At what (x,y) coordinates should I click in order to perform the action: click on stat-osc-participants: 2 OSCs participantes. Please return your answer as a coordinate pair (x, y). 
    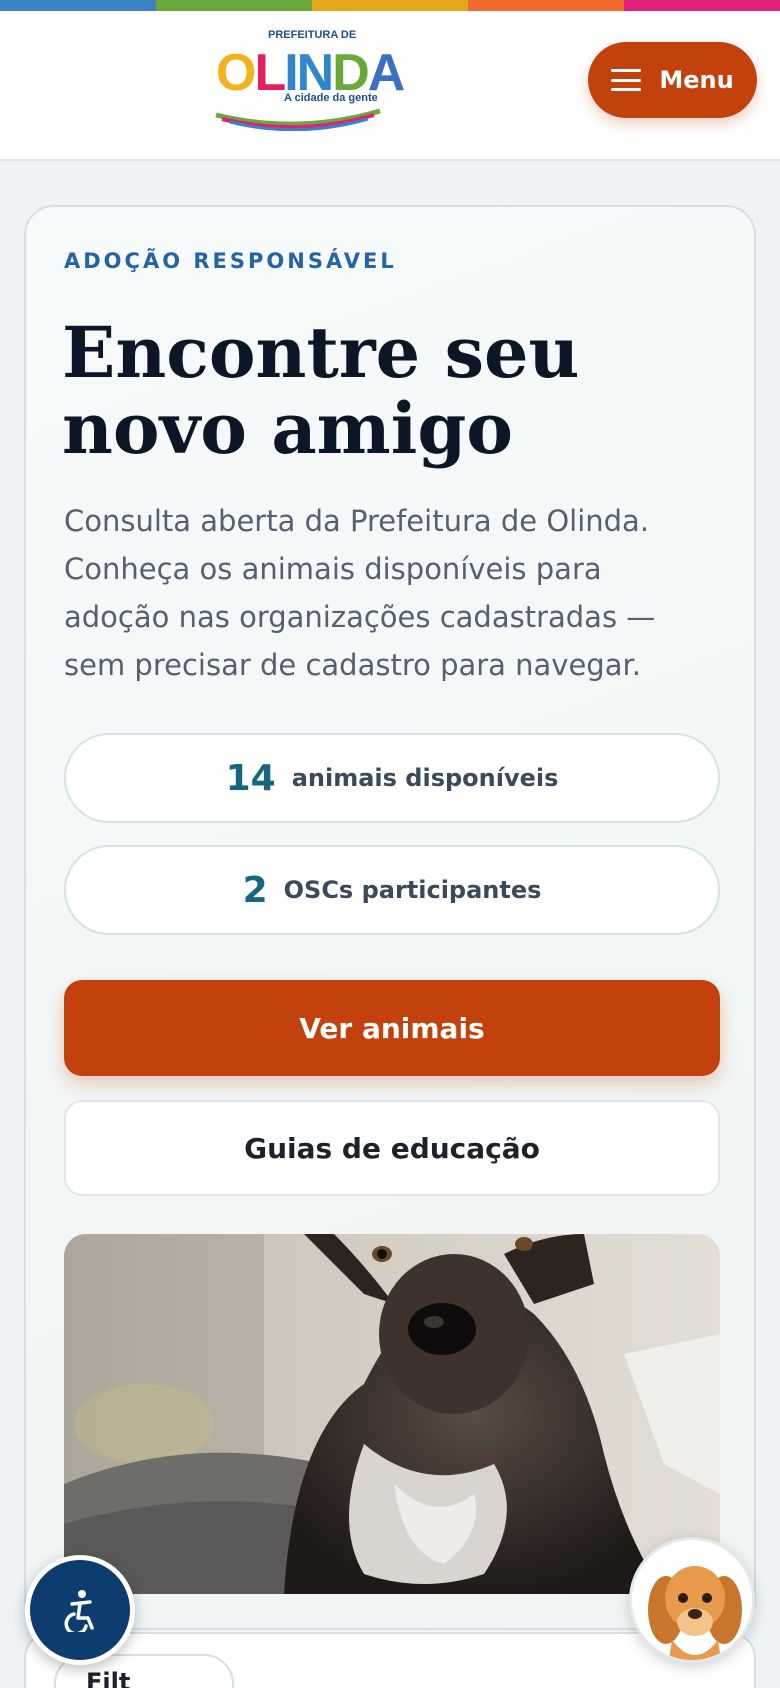
    Looking at the image, I should click on (392, 890).